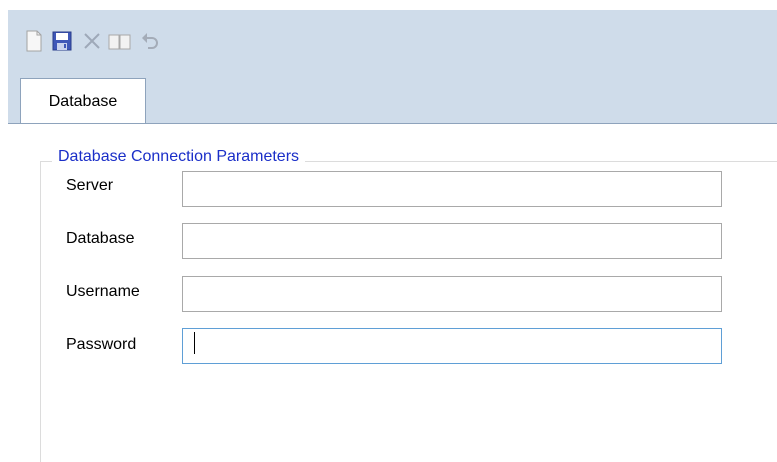 This screenshot has width=777, height=462. I want to click on text-caret, so click(194, 343).